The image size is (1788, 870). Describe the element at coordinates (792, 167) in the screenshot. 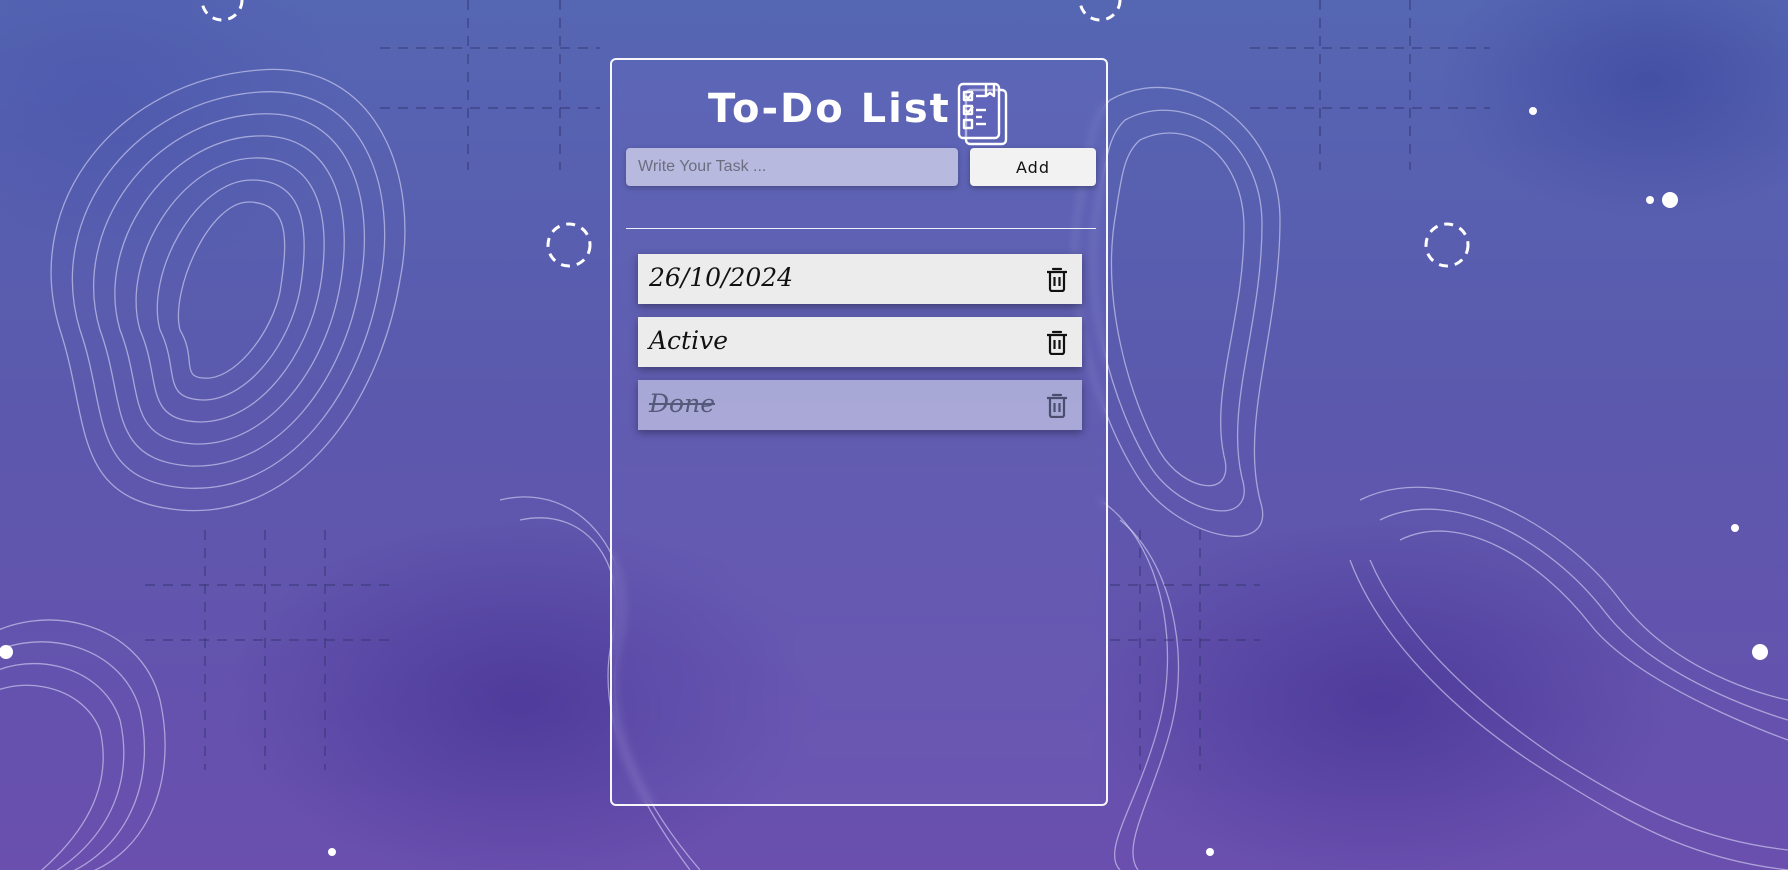

I see `task-input` at that location.